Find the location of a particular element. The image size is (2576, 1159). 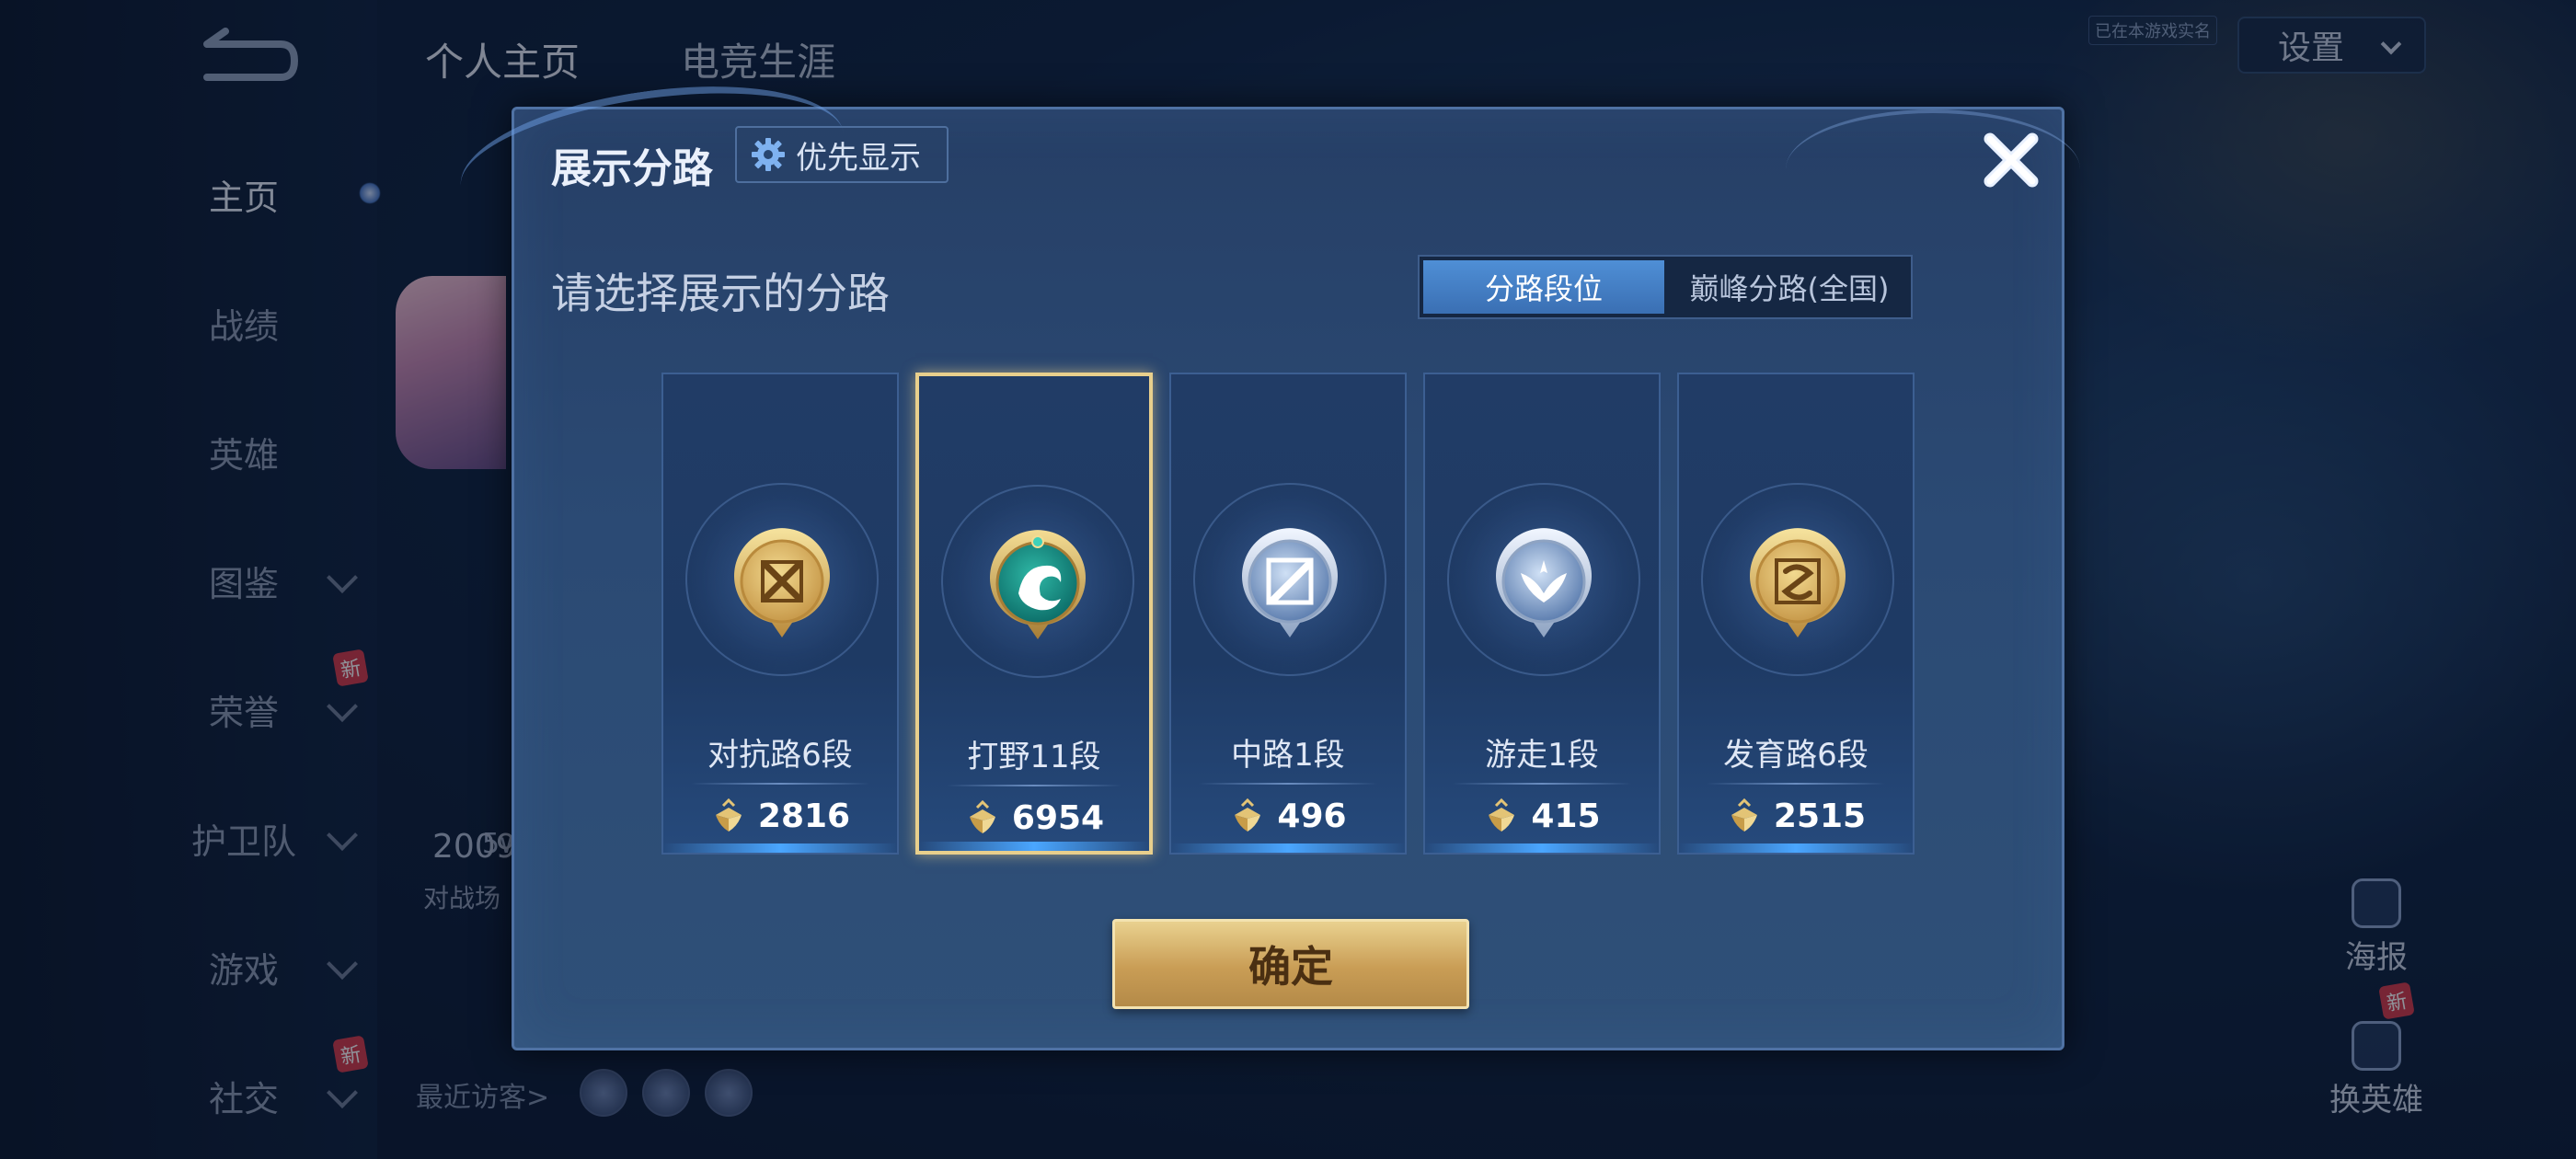

tab-lane-rank: 分路段位 is located at coordinates (1543, 287).